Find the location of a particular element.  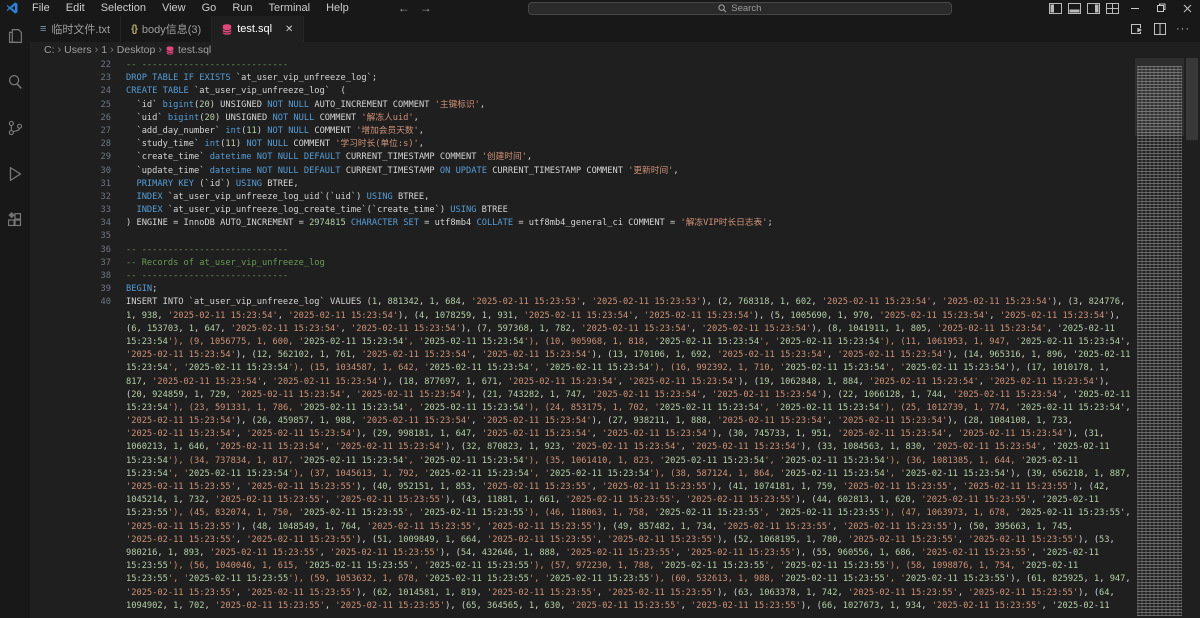

nav-forward-icon: → is located at coordinates (426, 8).